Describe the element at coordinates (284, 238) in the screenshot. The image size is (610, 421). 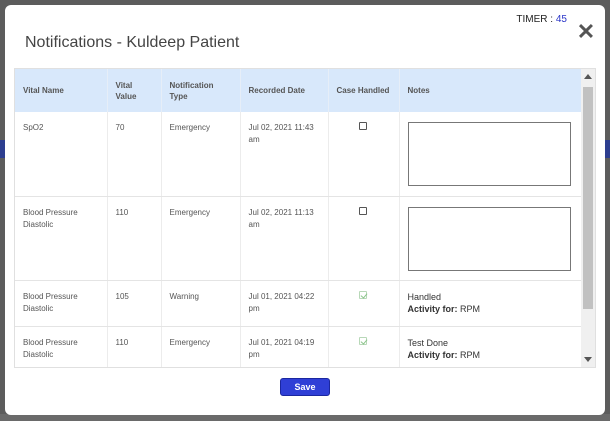
I see `cell-recorded-date: Jul 02, 2021 11:13 am` at that location.